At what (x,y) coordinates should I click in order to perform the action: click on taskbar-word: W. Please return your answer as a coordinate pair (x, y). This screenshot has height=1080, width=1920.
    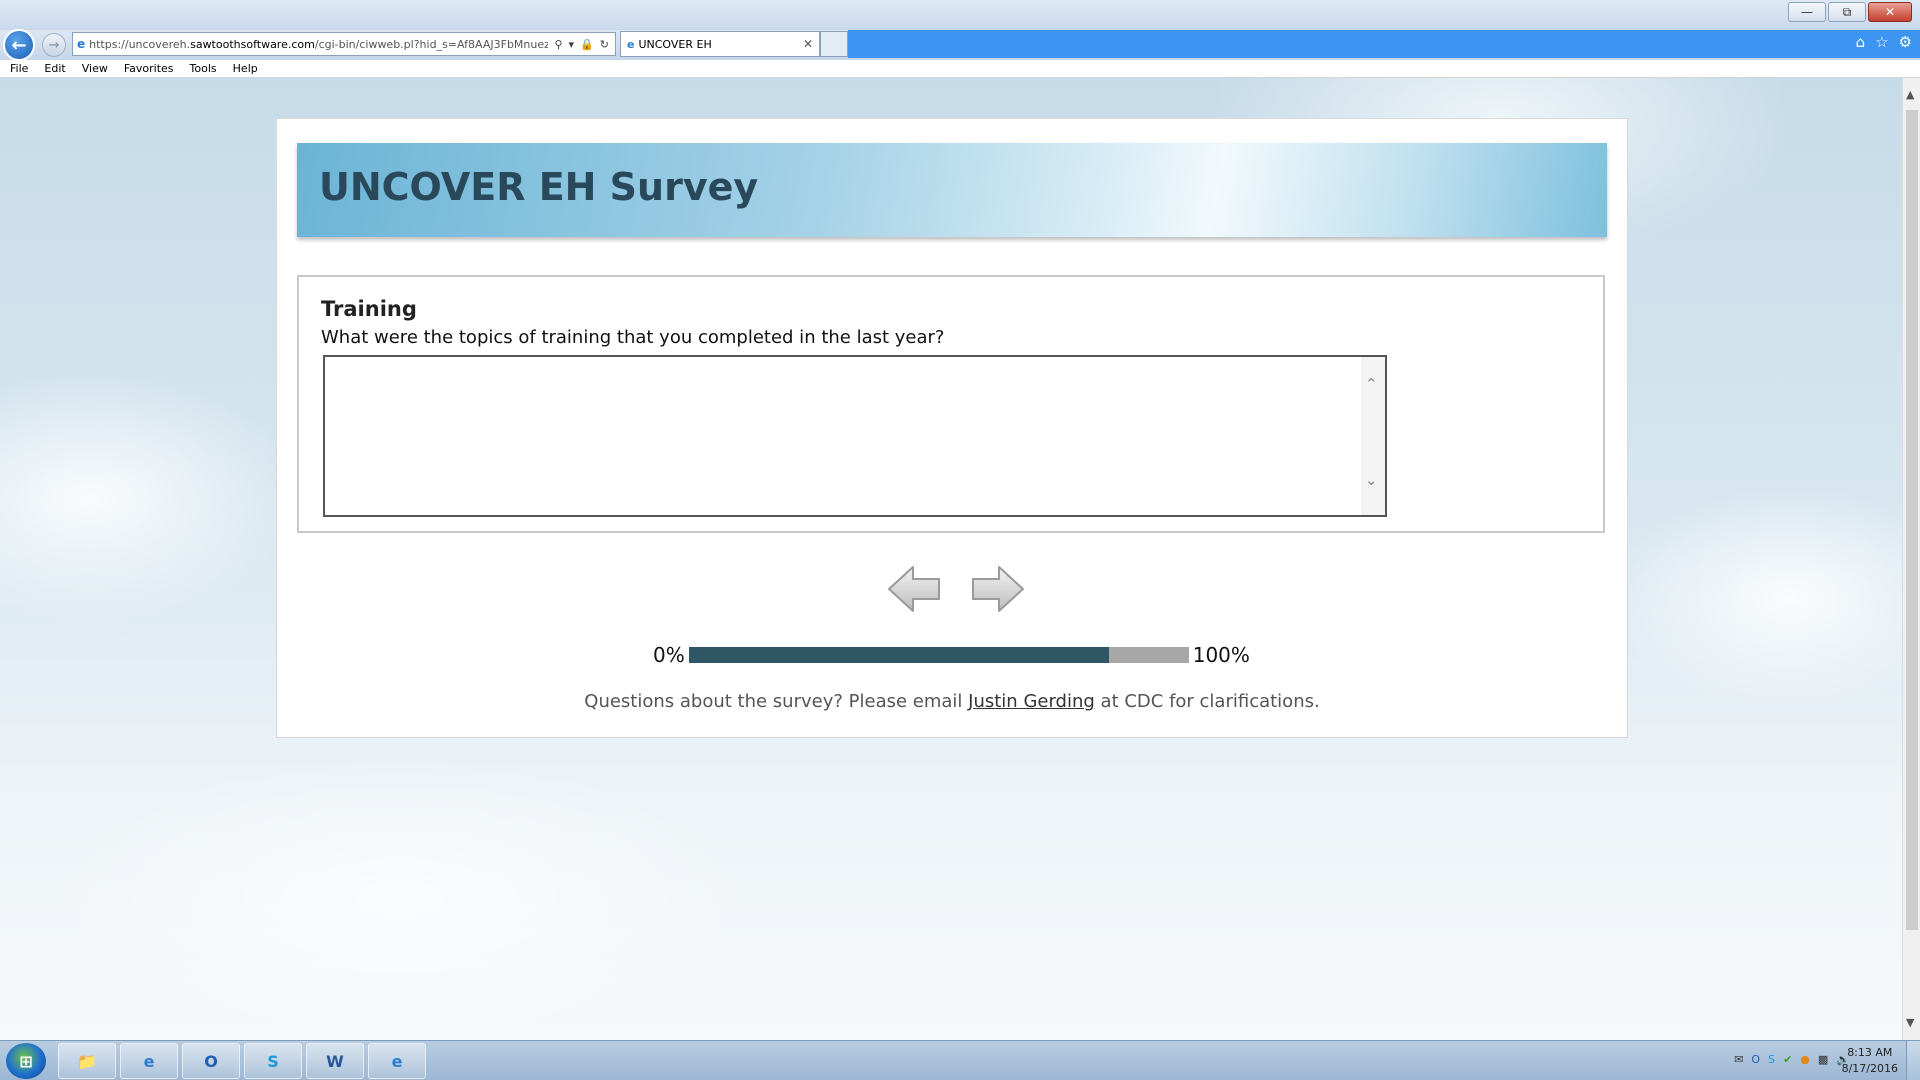
    Looking at the image, I should click on (335, 1061).